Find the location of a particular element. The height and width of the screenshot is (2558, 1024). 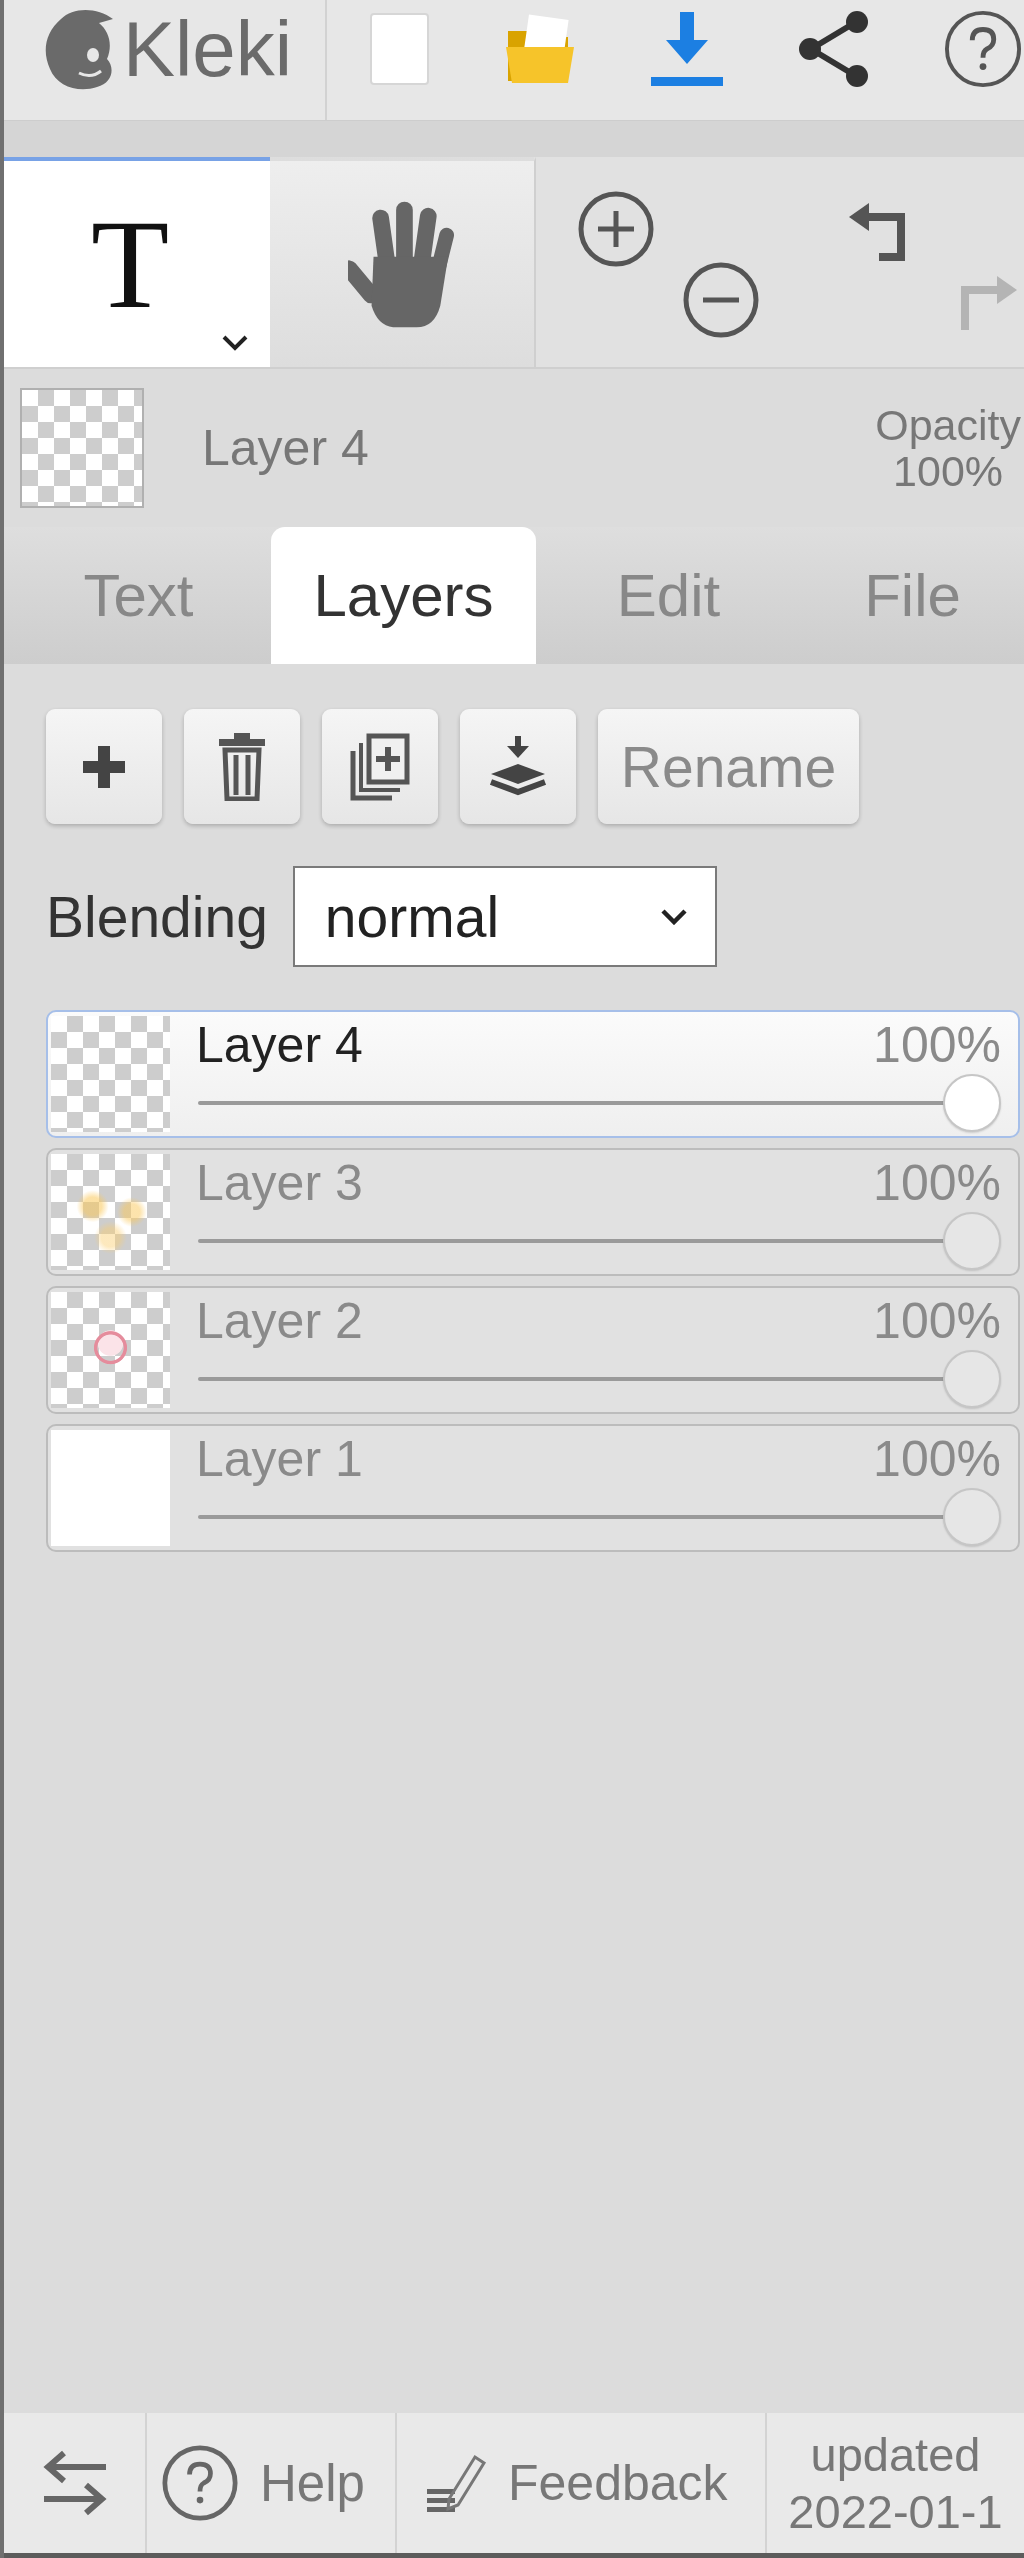

folder-icon is located at coordinates (540, 49).